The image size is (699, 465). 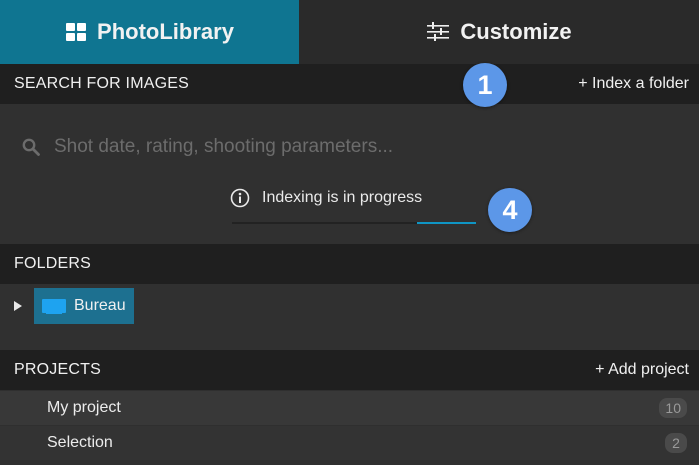 I want to click on section-title: PROJECTS, so click(x=57, y=369).